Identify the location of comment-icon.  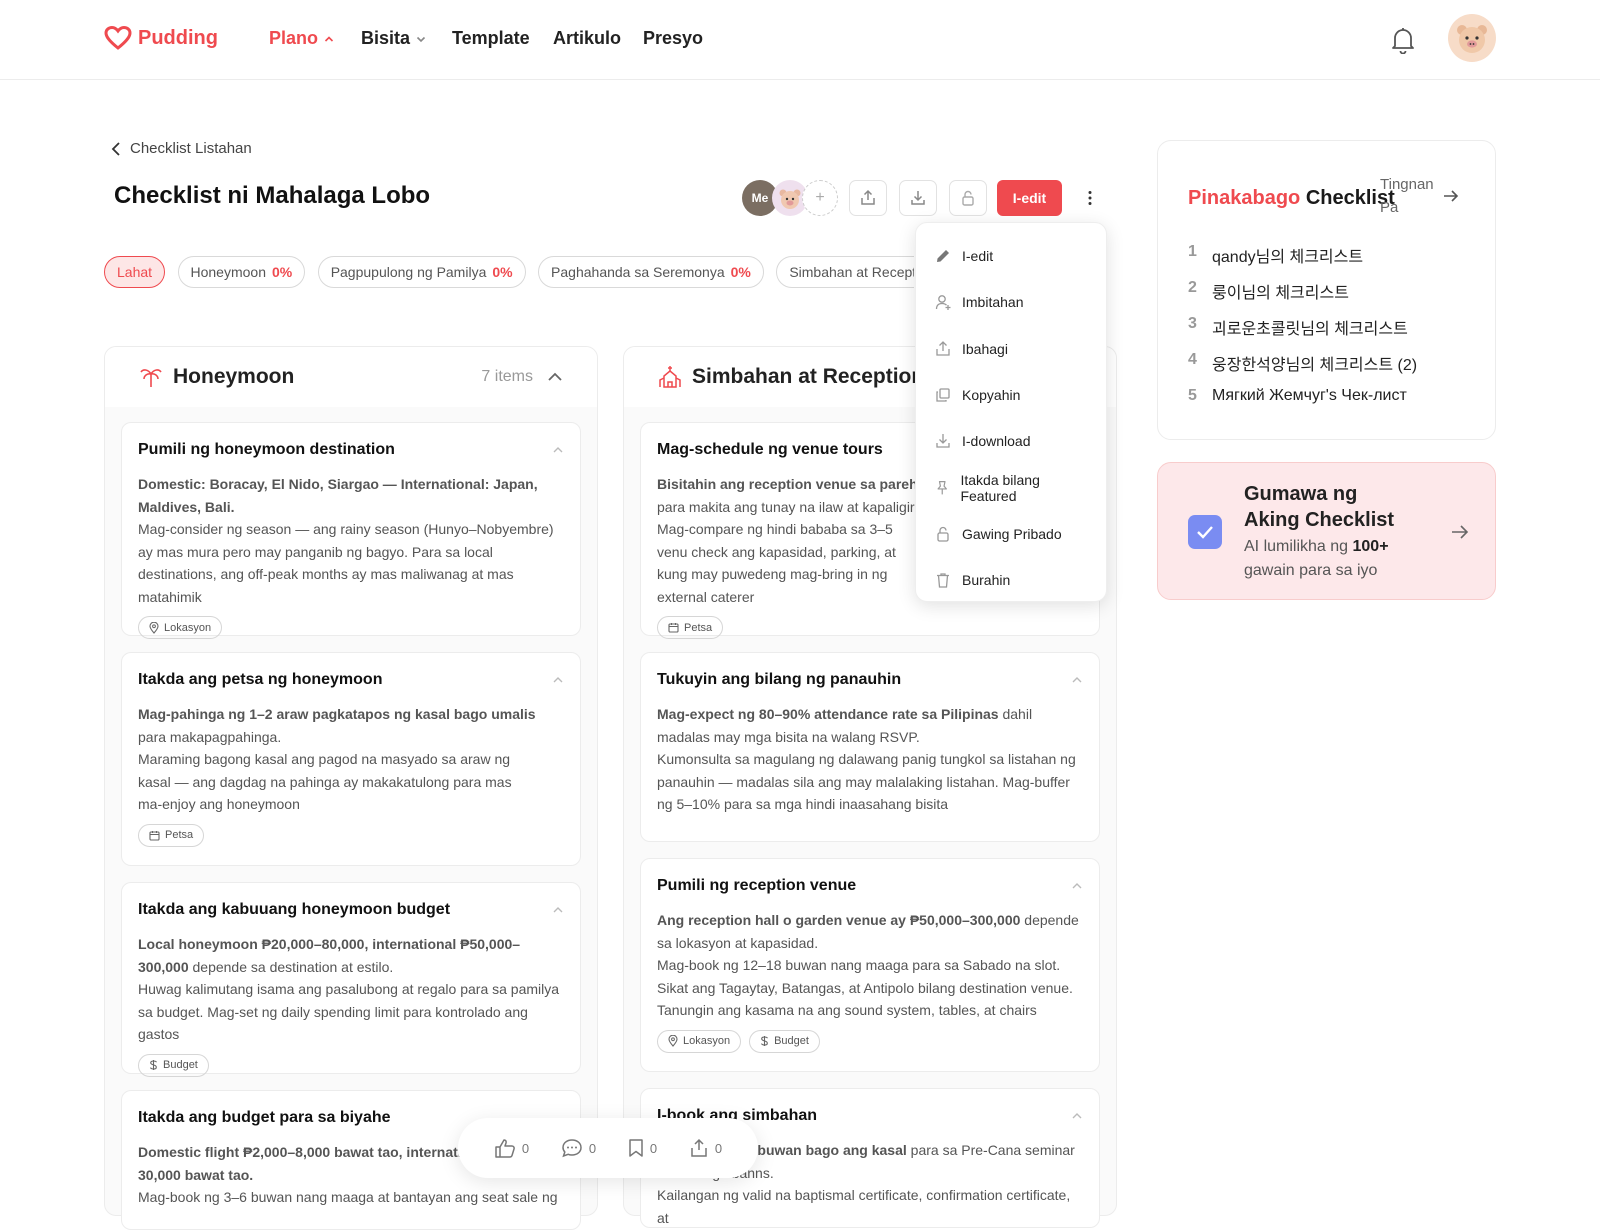
(572, 1148).